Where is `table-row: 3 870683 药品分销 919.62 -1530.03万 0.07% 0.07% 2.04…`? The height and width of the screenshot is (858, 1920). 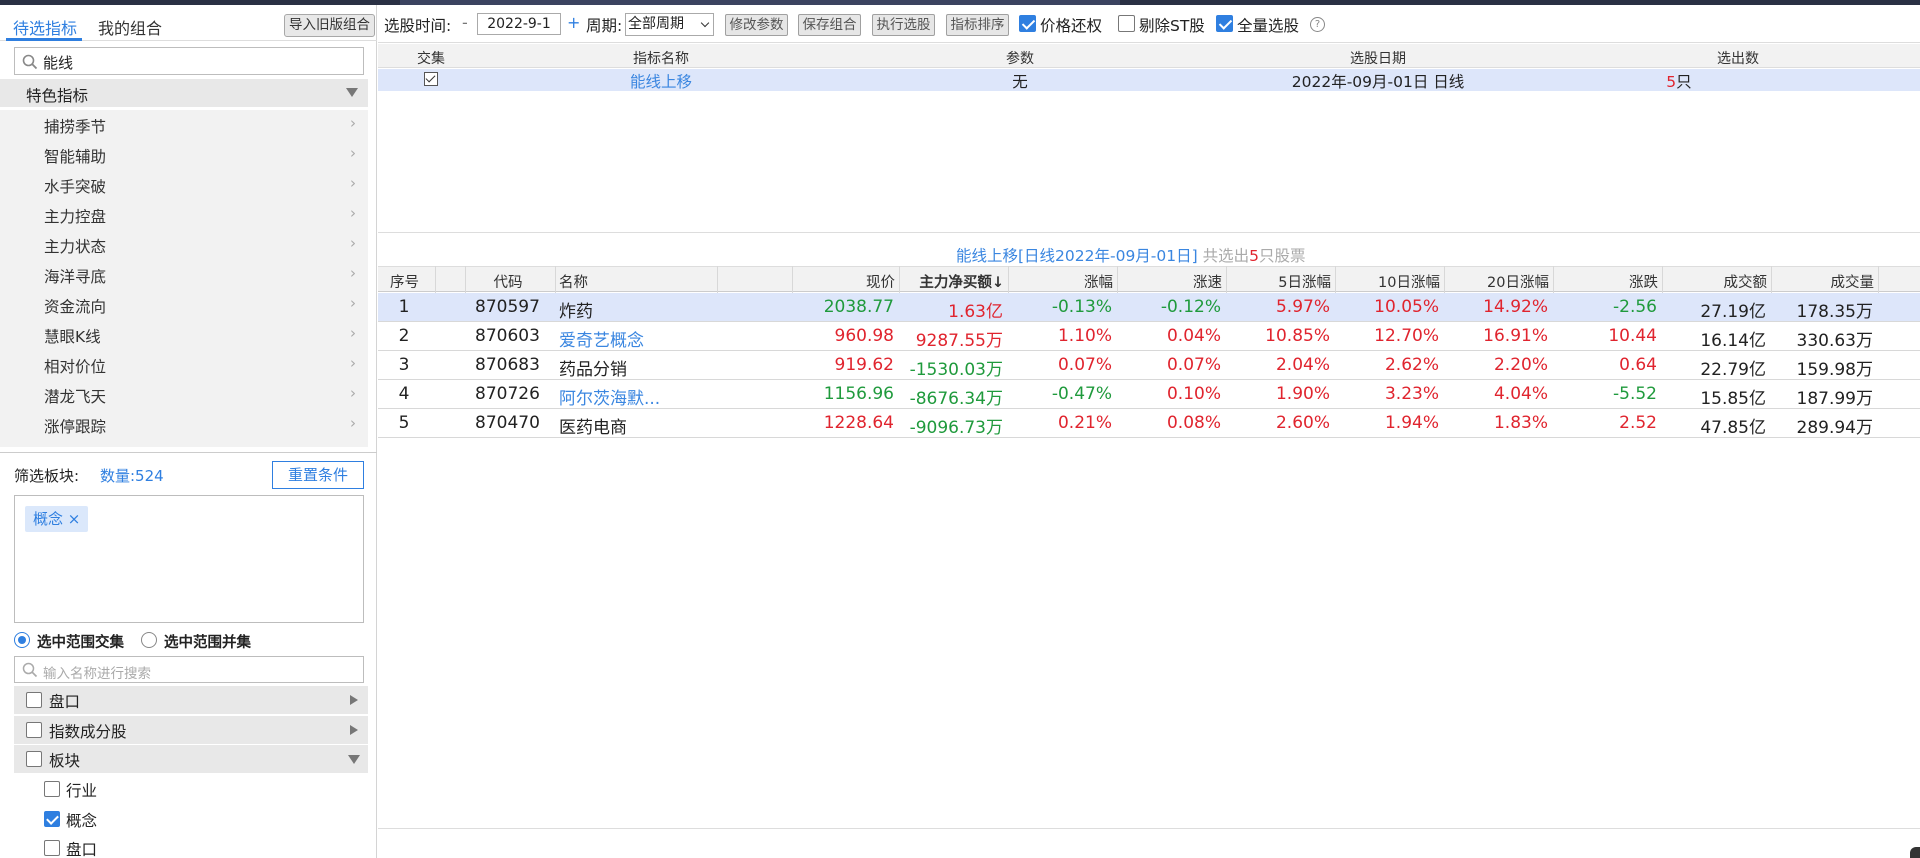 table-row: 3 870683 药品分销 919.62 -1530.03万 0.07% 0.07% 2.04… is located at coordinates (1149, 365).